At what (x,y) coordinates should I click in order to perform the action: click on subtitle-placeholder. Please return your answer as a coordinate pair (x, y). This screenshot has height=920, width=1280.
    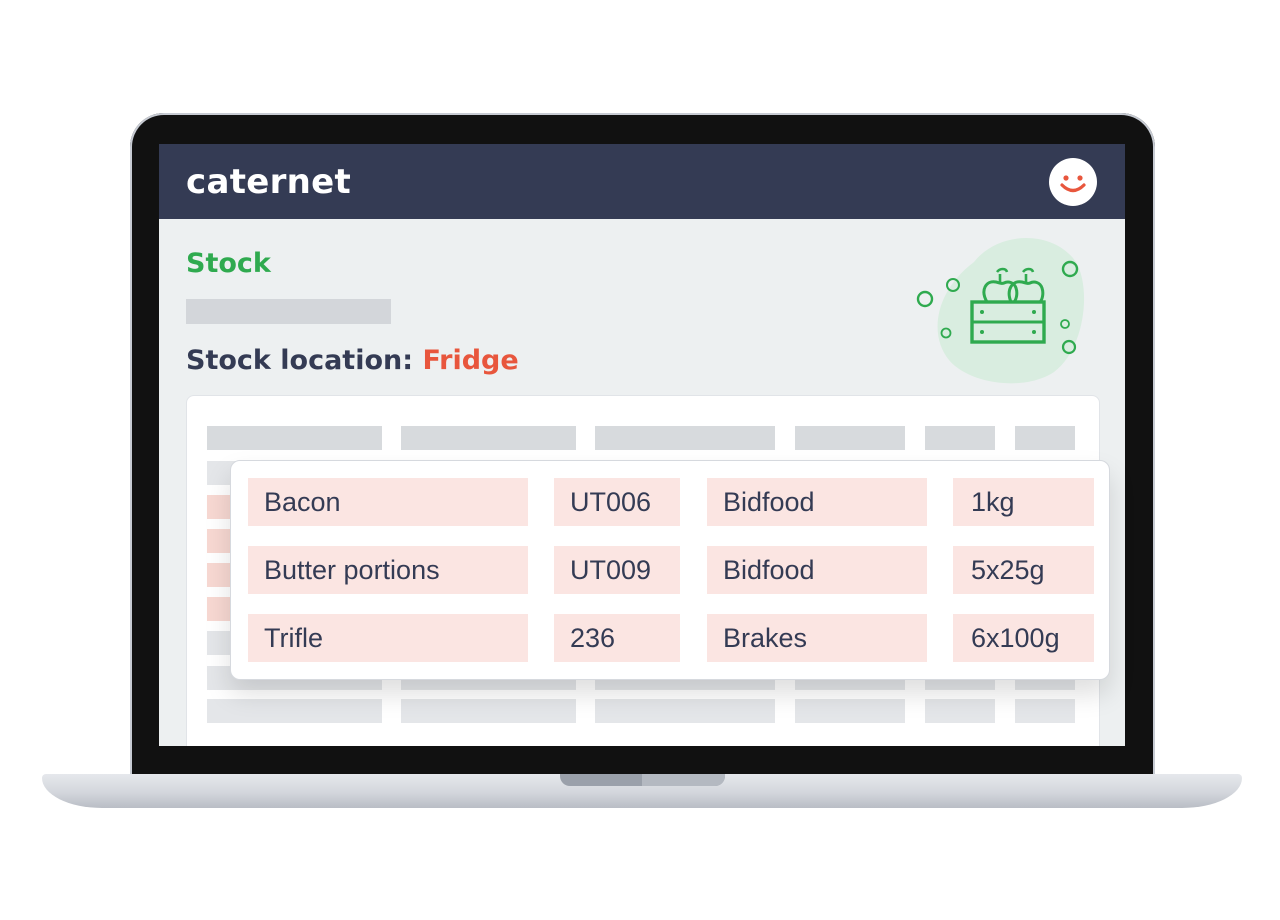
    Looking at the image, I should click on (288, 311).